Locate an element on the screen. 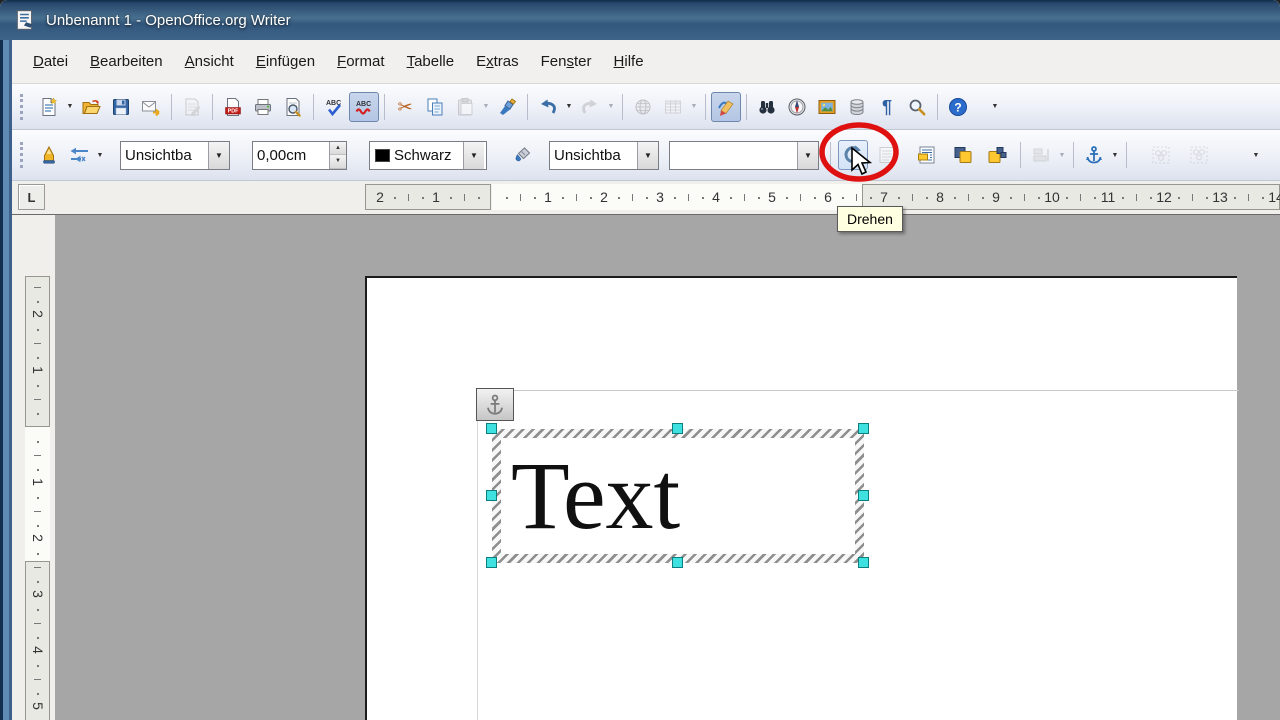 The width and height of the screenshot is (1280, 720). line-style-value: Unsichtba is located at coordinates (158, 155).